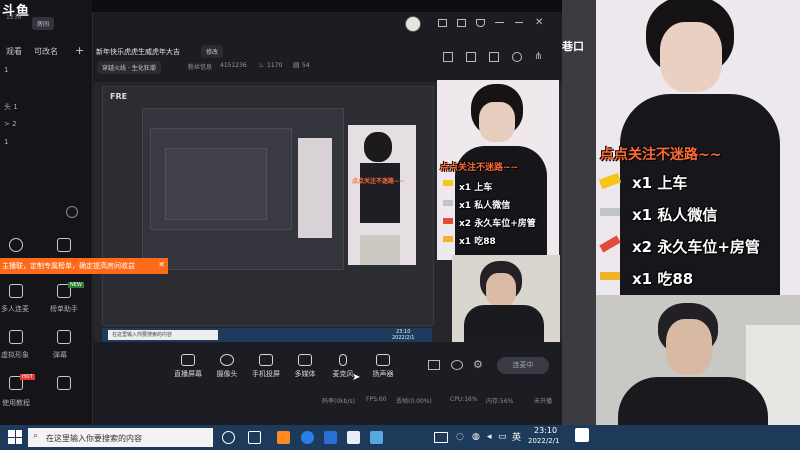  What do you see at coordinates (119, 96) in the screenshot?
I see `nested-logo: FRE` at bounding box center [119, 96].